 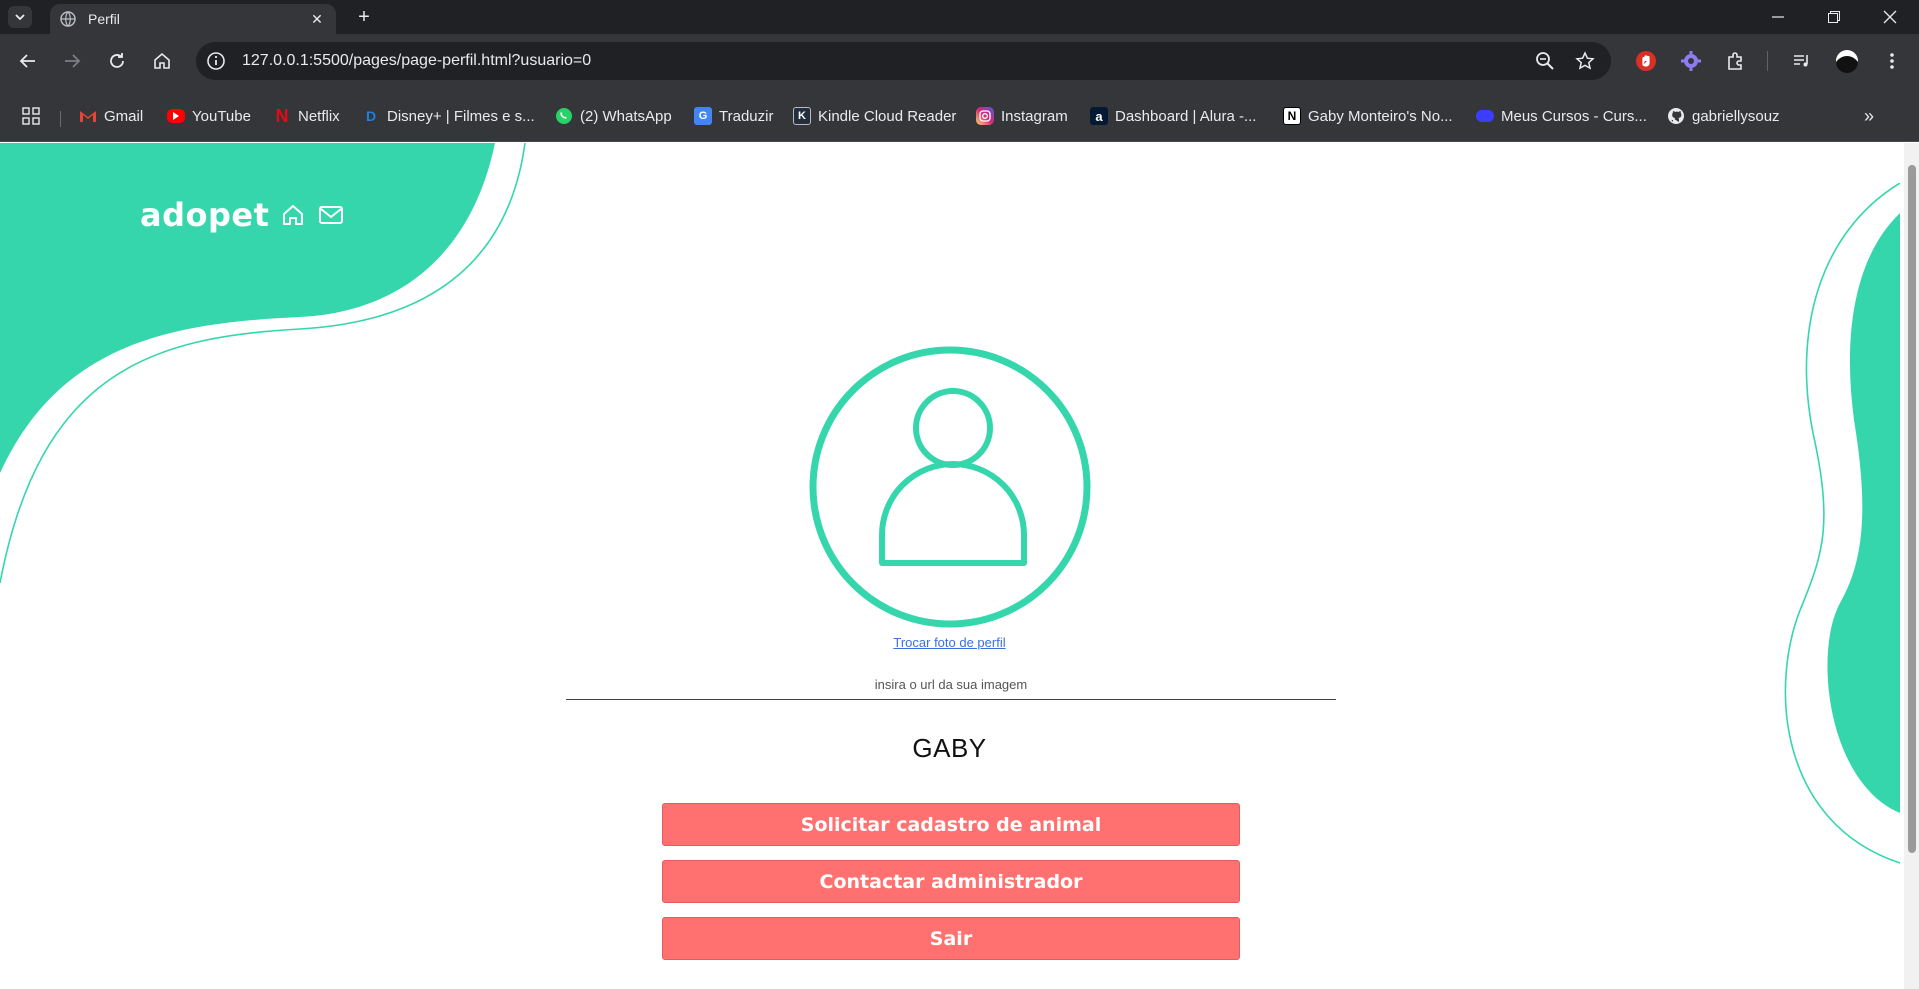 What do you see at coordinates (209, 116) in the screenshot?
I see `bookmark-youtube: YouTube` at bounding box center [209, 116].